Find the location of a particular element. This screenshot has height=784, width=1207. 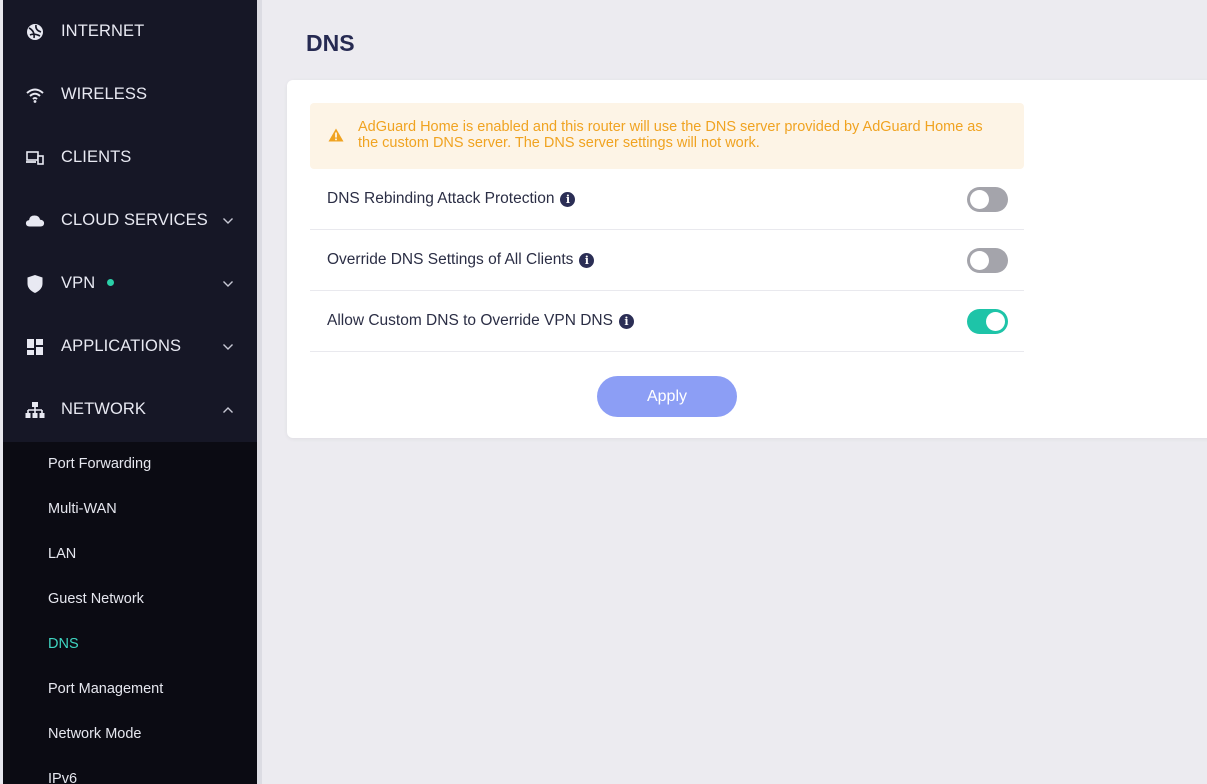

cloud-icon is located at coordinates (35, 221).